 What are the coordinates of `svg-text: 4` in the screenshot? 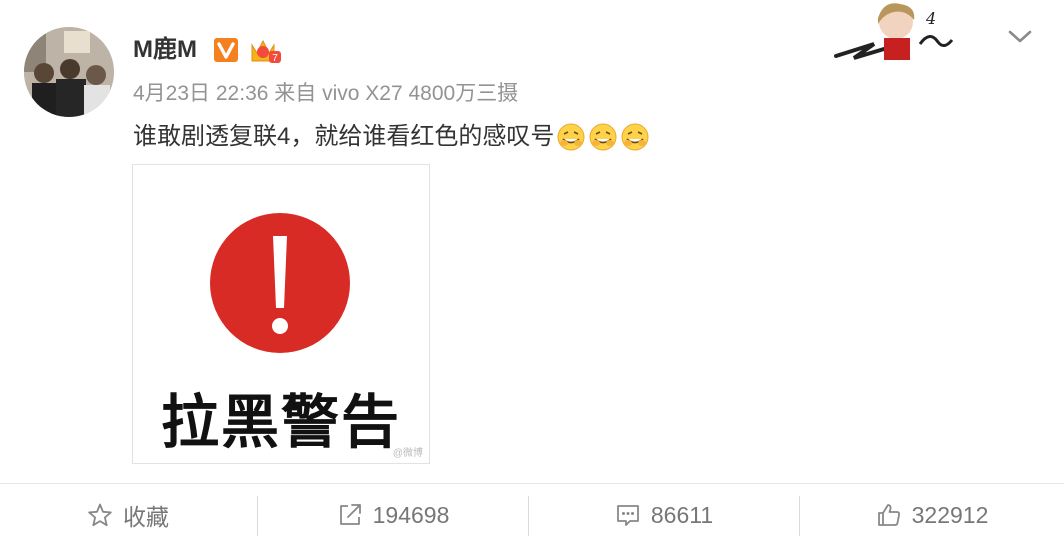 It's located at (930, 18).